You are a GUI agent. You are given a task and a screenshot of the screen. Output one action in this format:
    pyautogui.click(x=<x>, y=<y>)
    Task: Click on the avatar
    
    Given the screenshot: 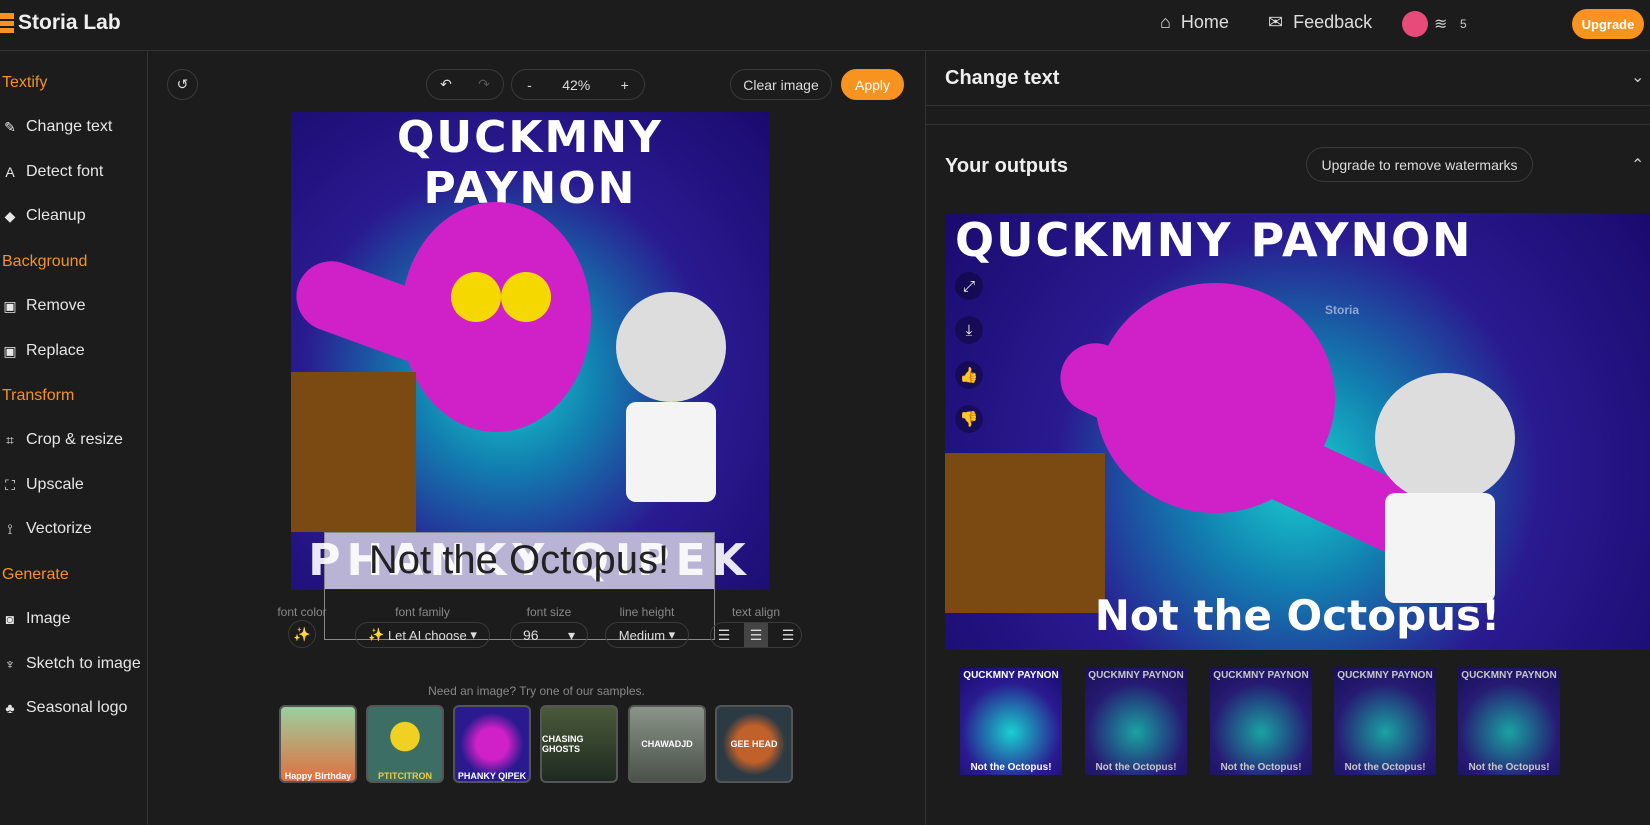 What is the action you would take?
    pyautogui.click(x=1415, y=24)
    